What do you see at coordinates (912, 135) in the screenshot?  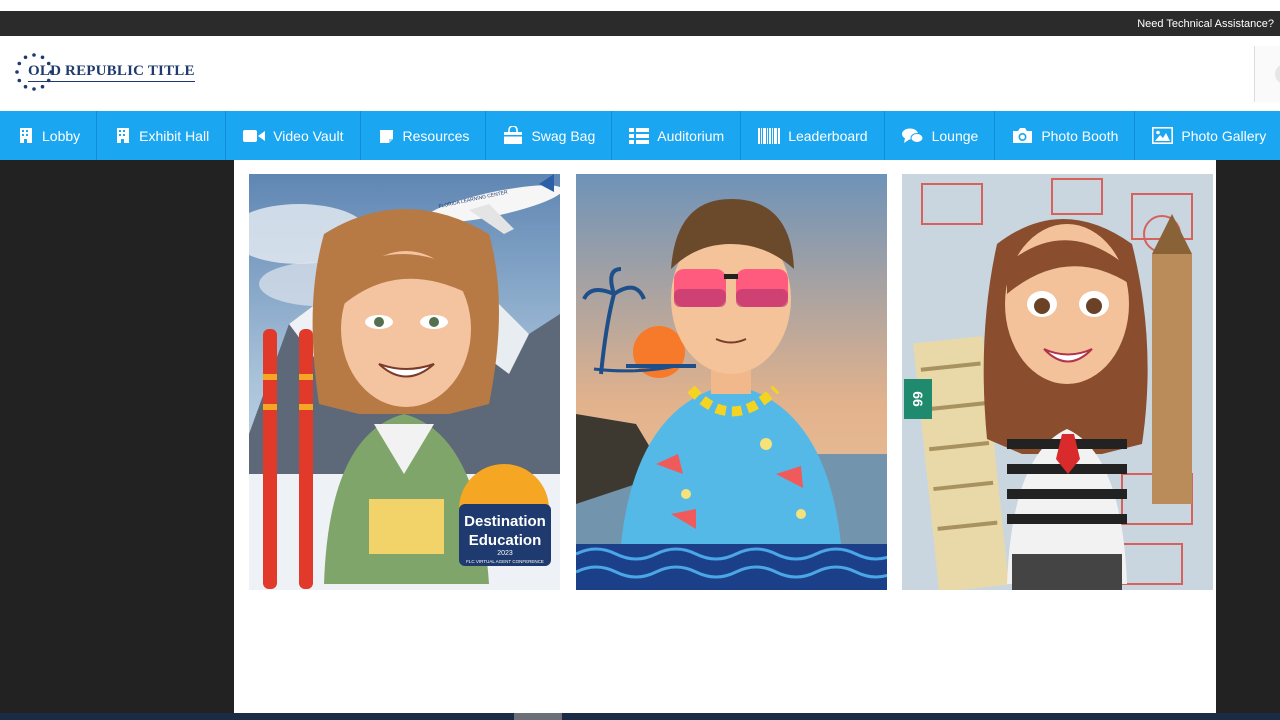 I see `chat-bubbles-icon` at bounding box center [912, 135].